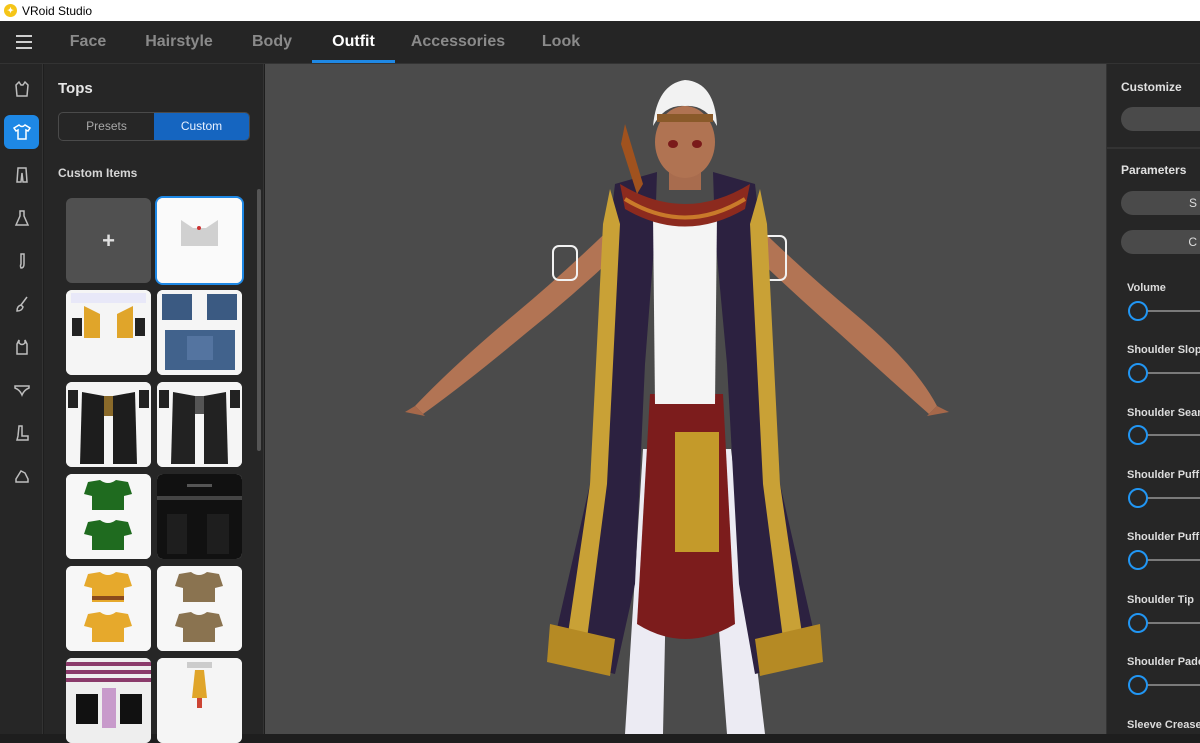 The image size is (1200, 743). Describe the element at coordinates (21, 433) in the screenshot. I see `boot-icon` at that location.